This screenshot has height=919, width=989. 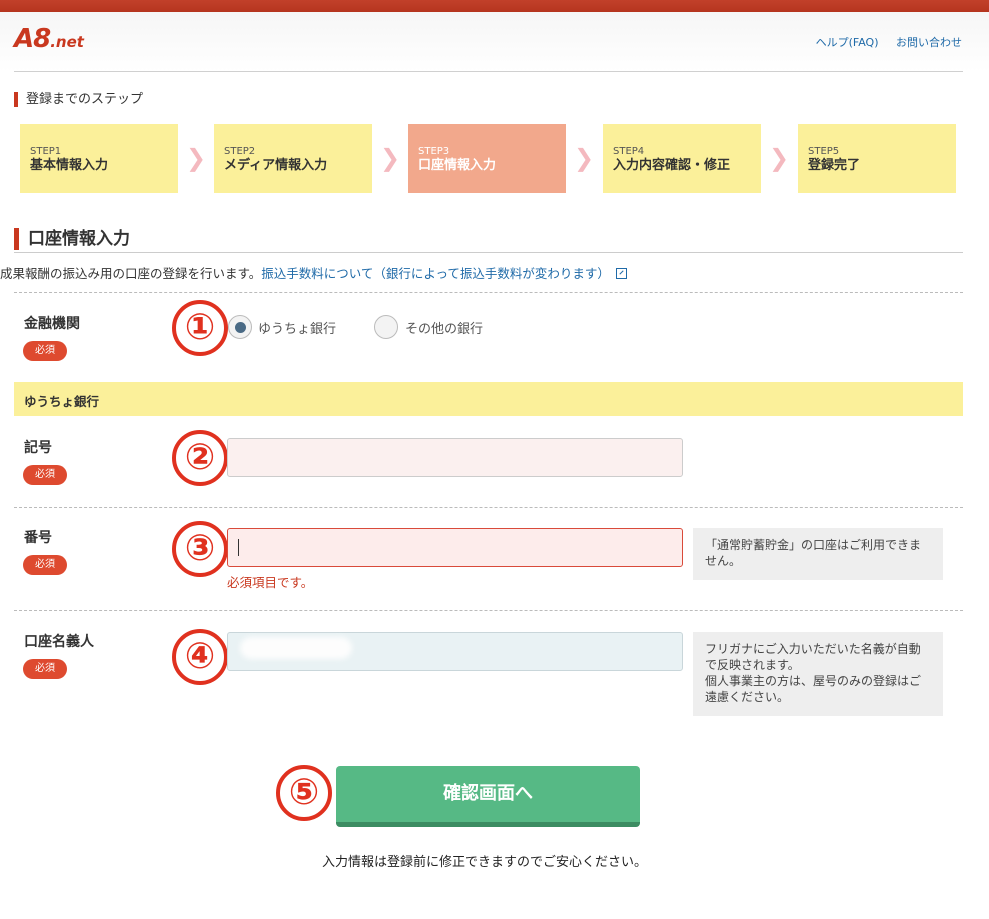 What do you see at coordinates (818, 554) in the screenshot?
I see `bango-note: 「通常貯蓄貯金」の口座はご利用できません。` at bounding box center [818, 554].